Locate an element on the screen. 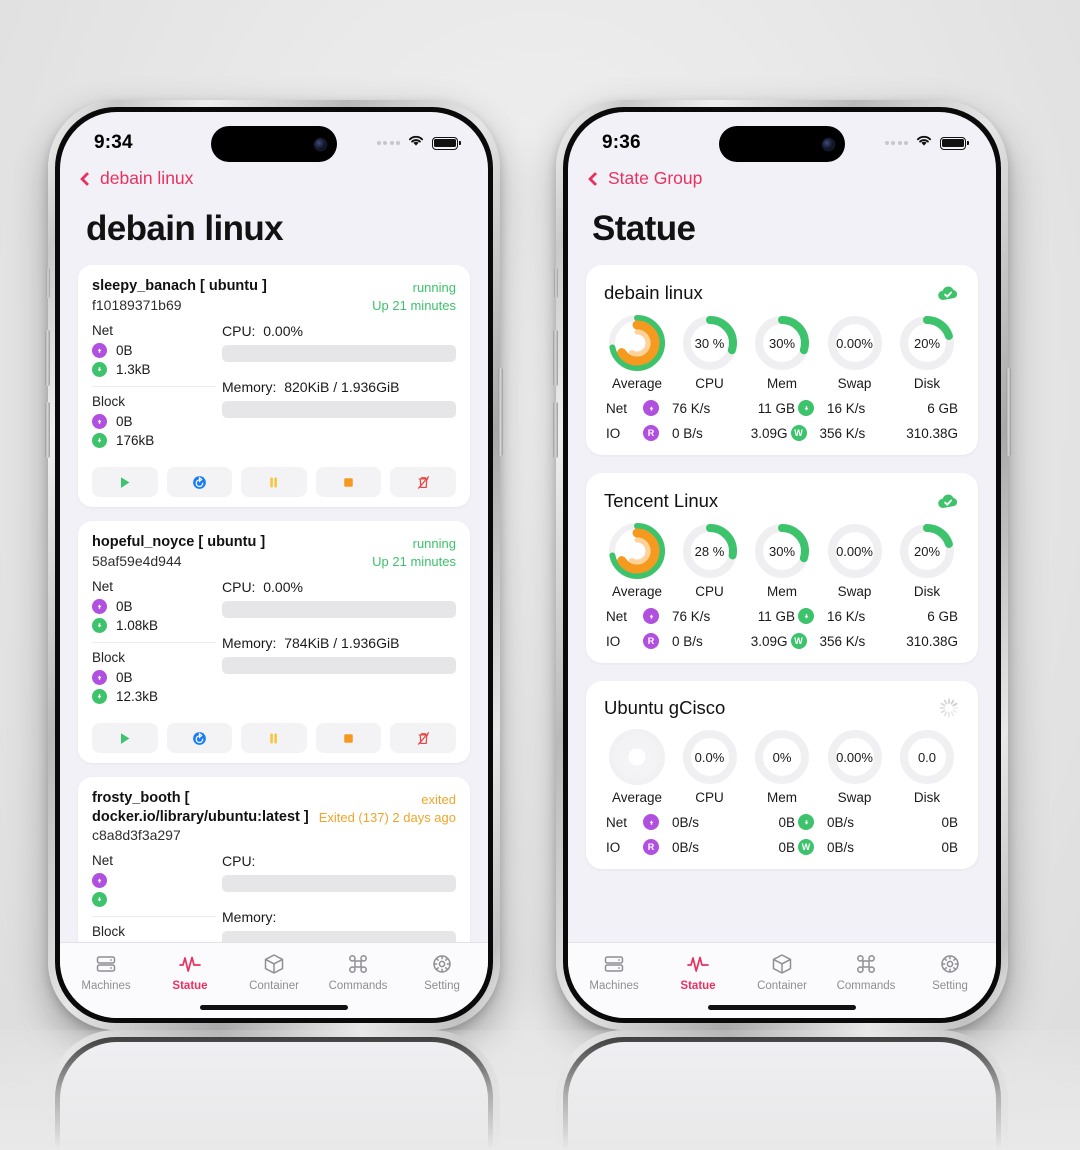  tab-label: Commands is located at coordinates (358, 986).